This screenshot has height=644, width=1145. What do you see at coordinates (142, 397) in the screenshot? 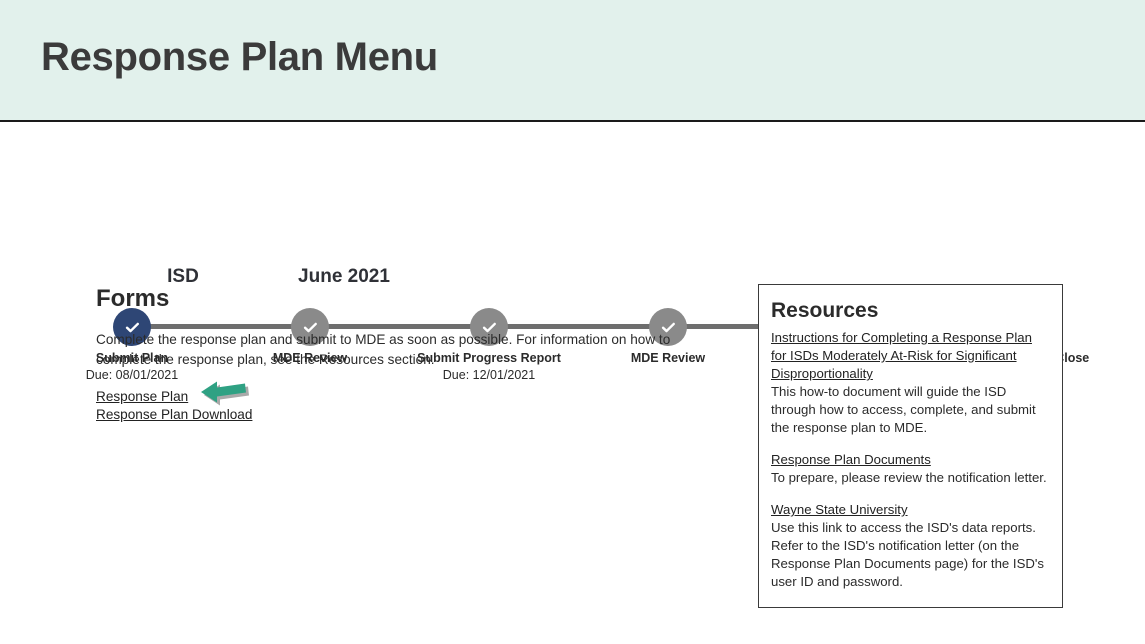
I see `link-response-plan: Response Plan` at bounding box center [142, 397].